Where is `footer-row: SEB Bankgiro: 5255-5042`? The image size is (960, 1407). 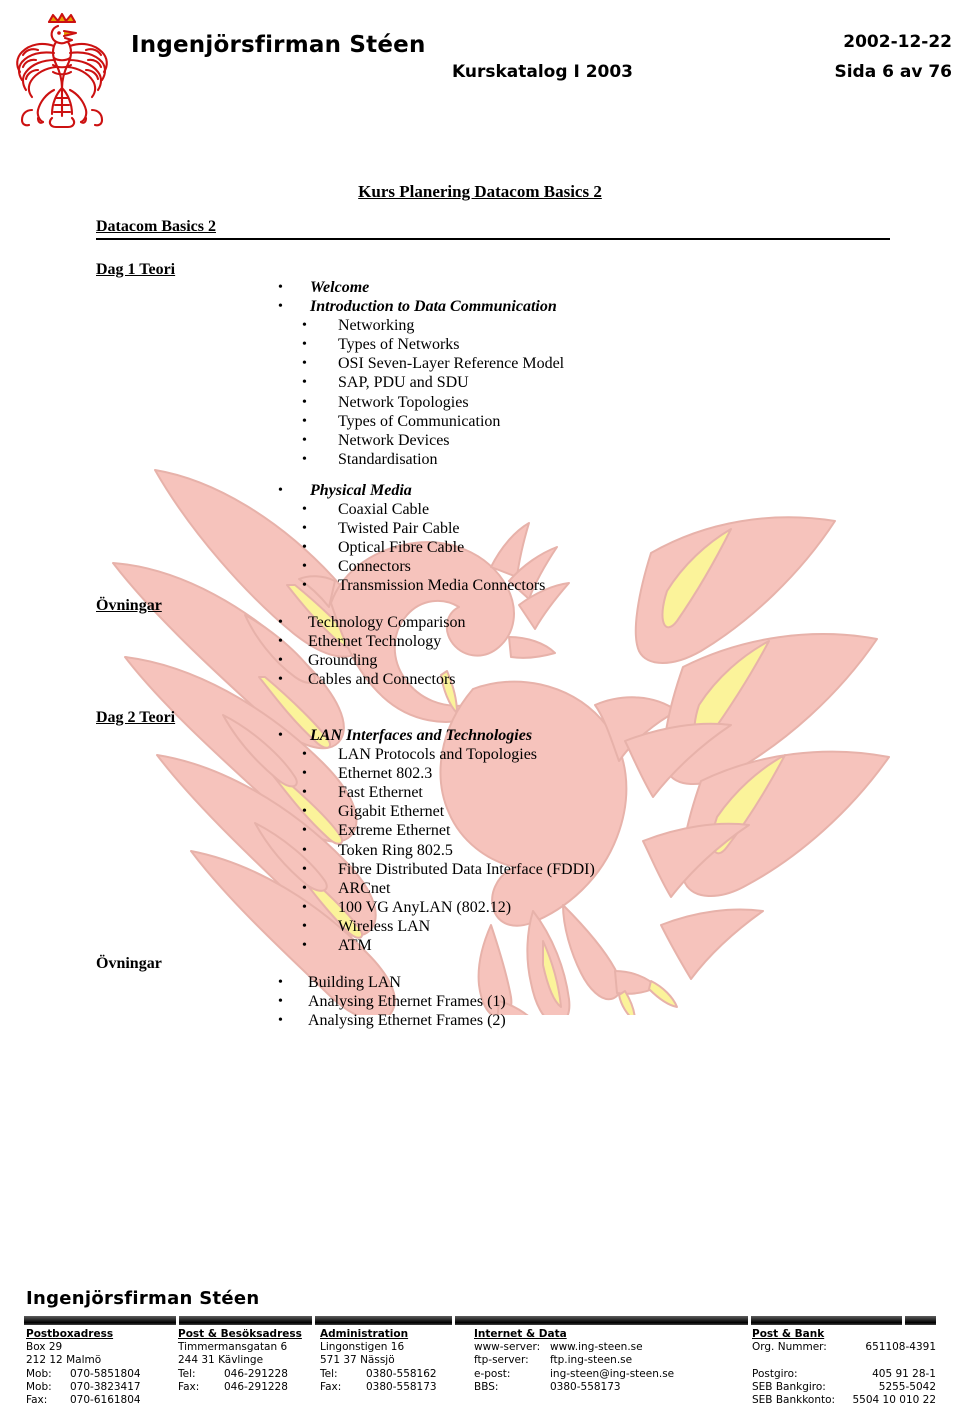 footer-row: SEB Bankgiro: 5255-5042 is located at coordinates (844, 1386).